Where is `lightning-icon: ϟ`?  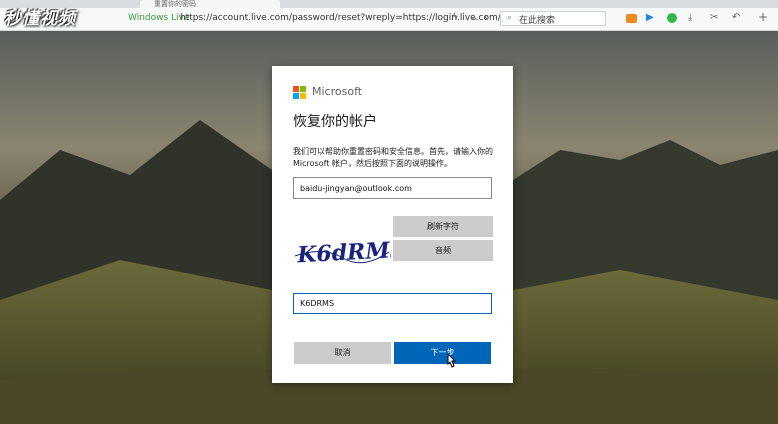
lightning-icon: ϟ is located at coordinates (455, 17).